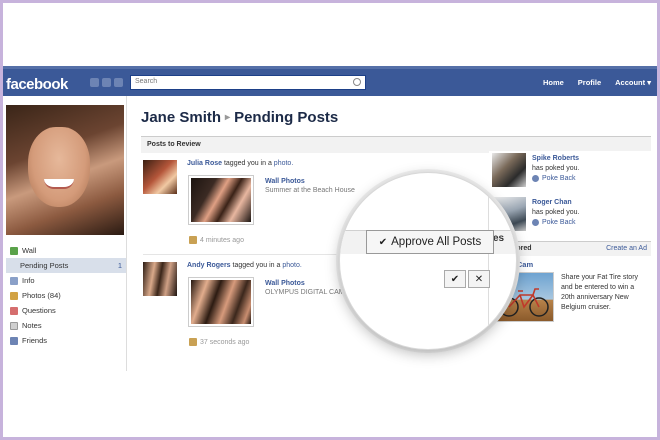 The image size is (660, 440). Describe the element at coordinates (14, 340) in the screenshot. I see `friends-icon` at that location.